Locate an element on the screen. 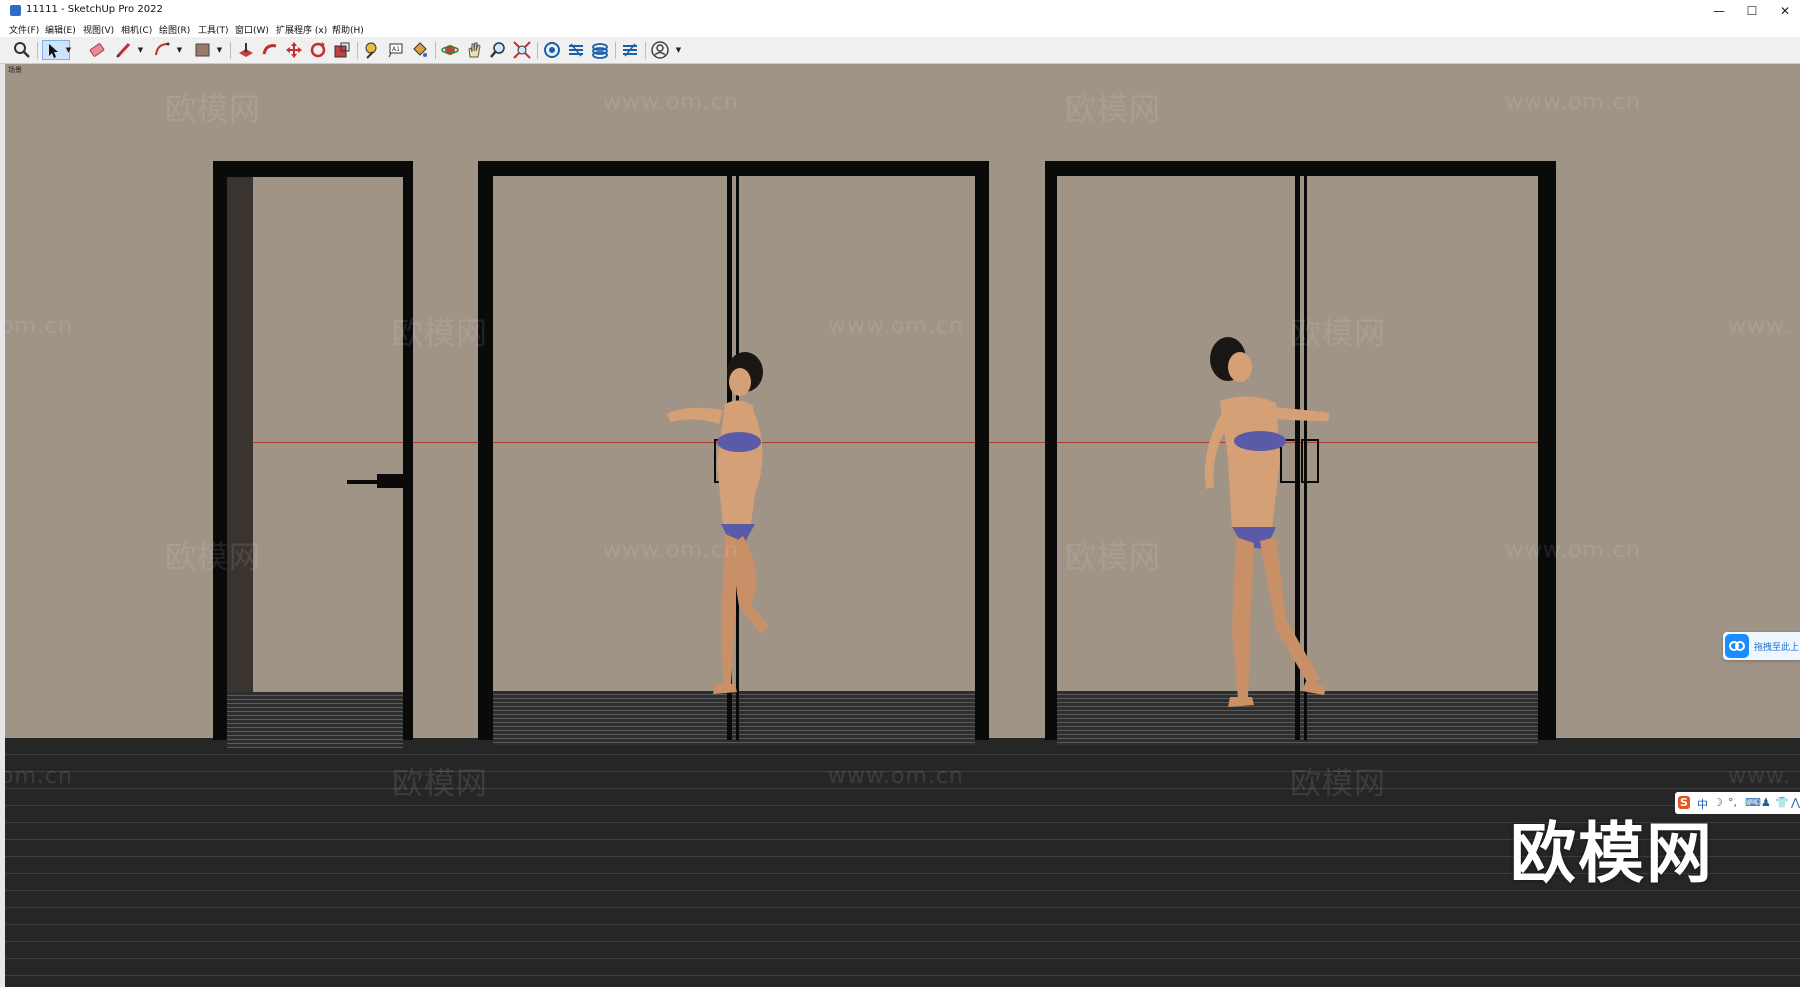  svg-text: A1 is located at coordinates (396, 49).